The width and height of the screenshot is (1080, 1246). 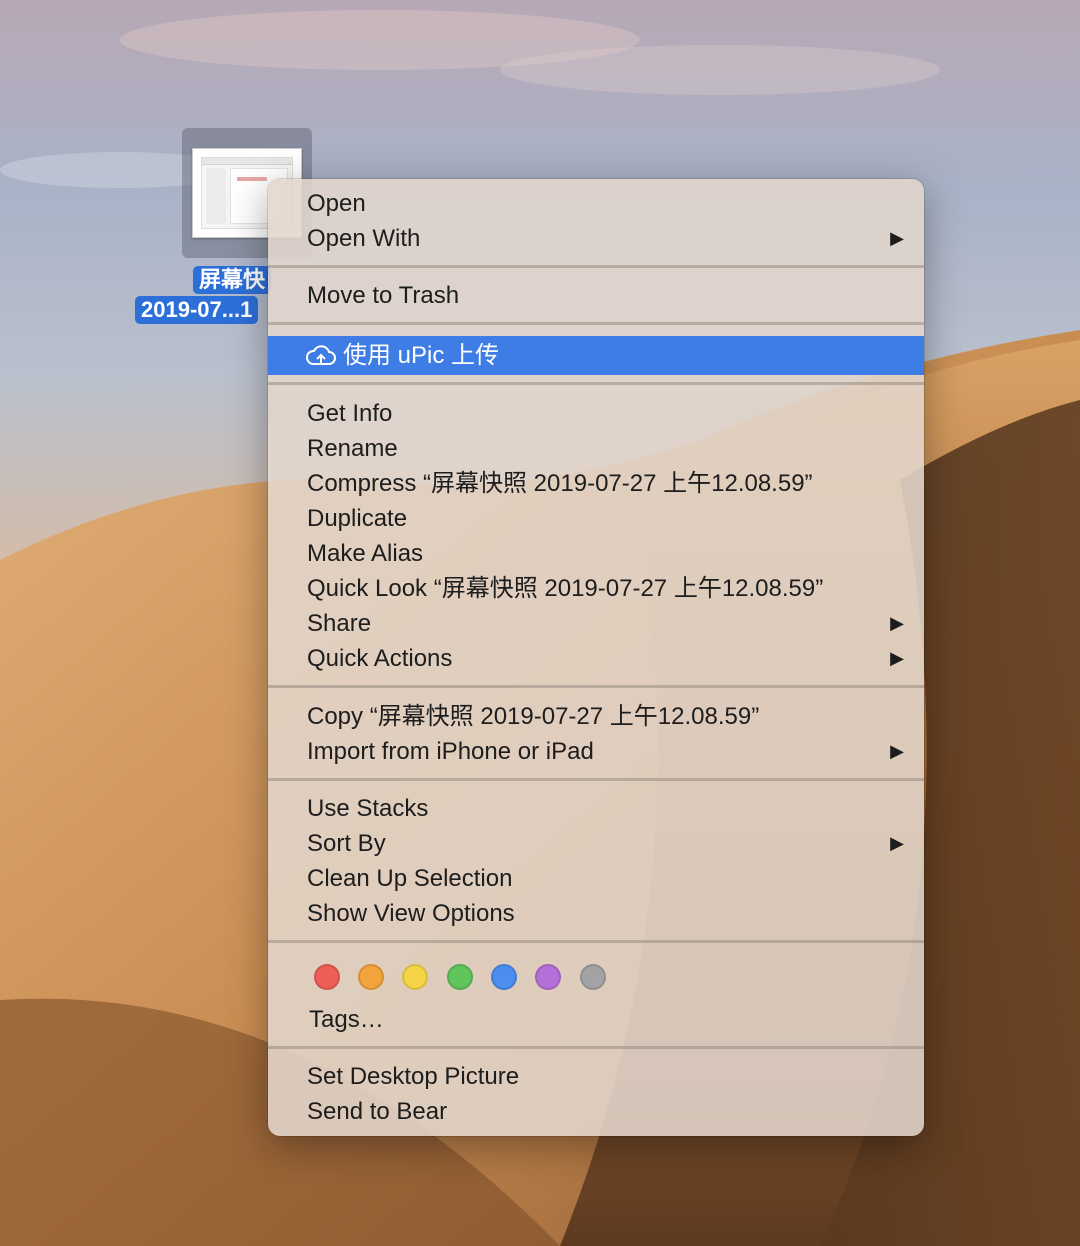 I want to click on tag-yellow-dot, so click(x=415, y=977).